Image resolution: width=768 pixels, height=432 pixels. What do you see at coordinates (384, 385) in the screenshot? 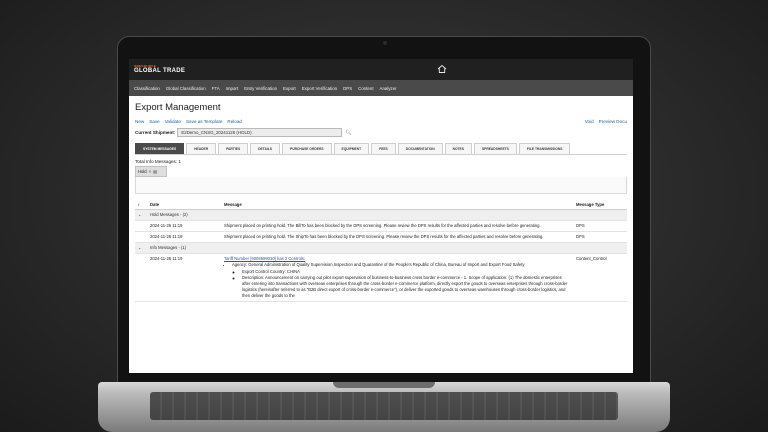
I see `laptop-hinge` at bounding box center [384, 385].